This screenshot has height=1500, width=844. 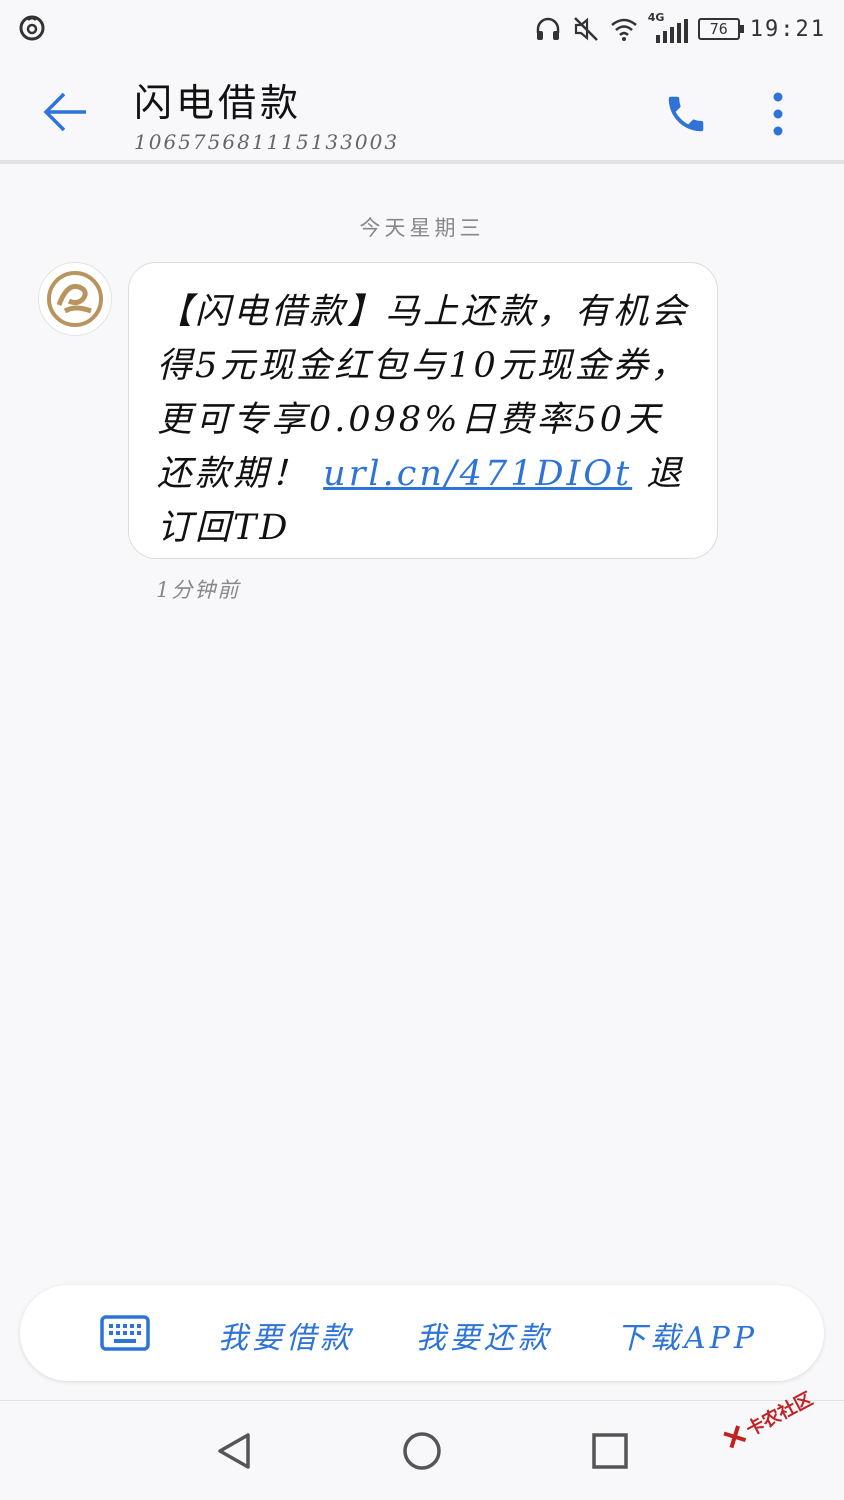 I want to click on nav-recent-icon, so click(x=610, y=1451).